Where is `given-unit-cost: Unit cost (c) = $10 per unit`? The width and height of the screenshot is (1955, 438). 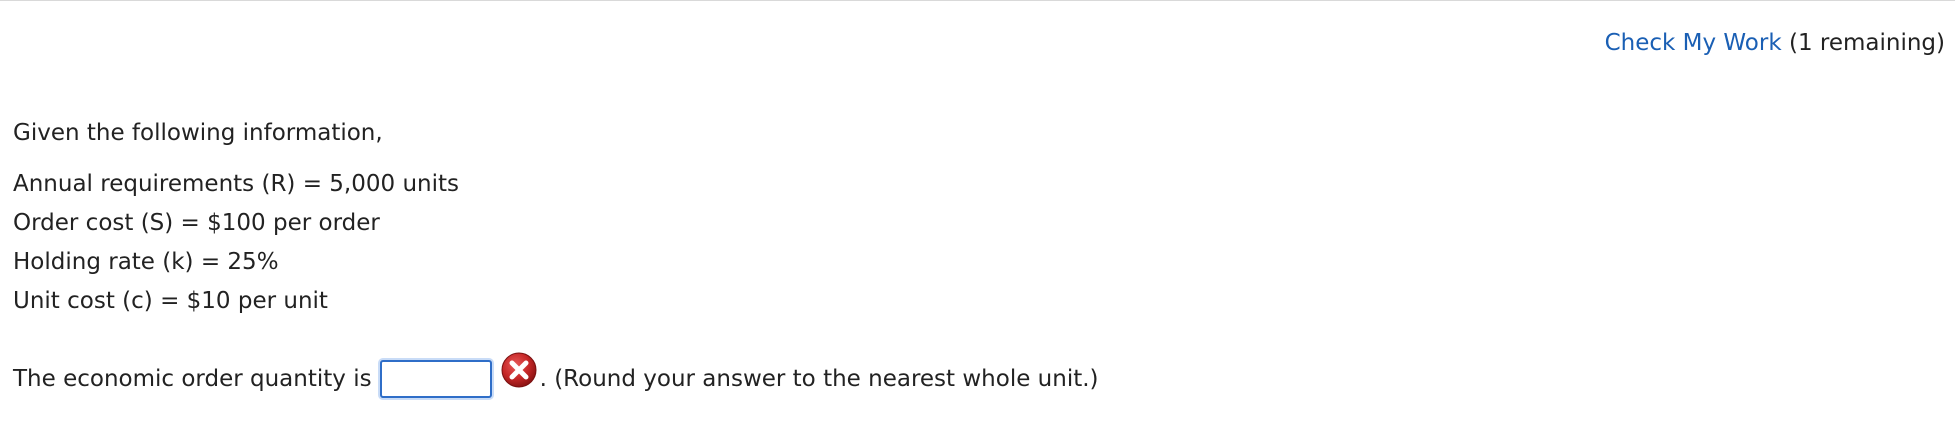
given-unit-cost: Unit cost (c) = $10 per unit is located at coordinates (170, 301).